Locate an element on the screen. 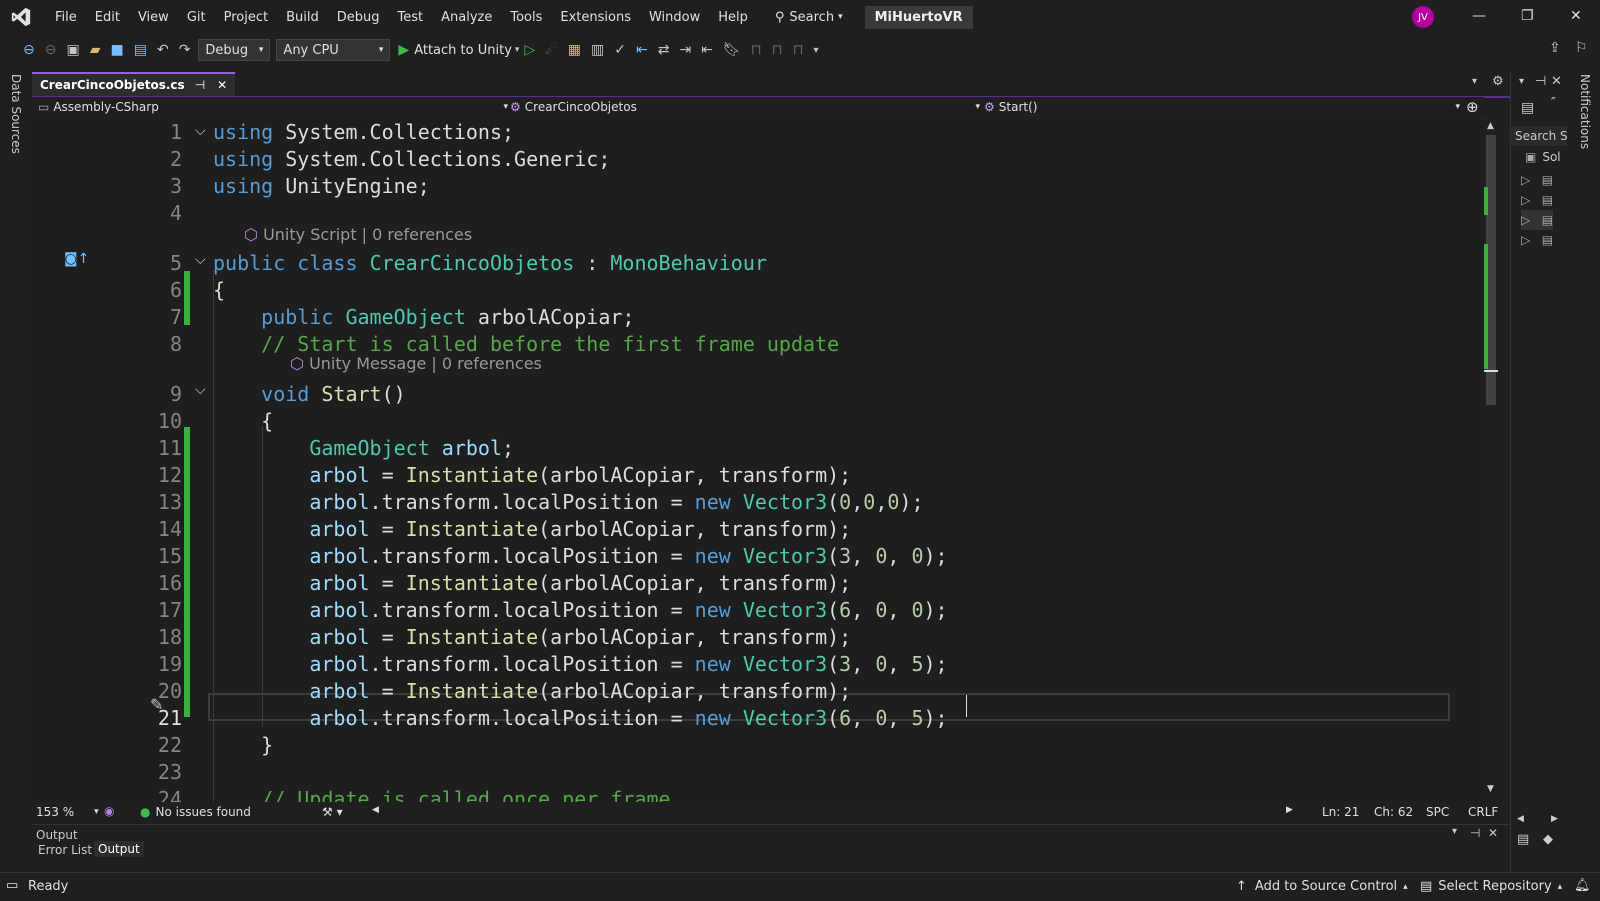 The image size is (1600, 901). menu-debug: Debug is located at coordinates (358, 17).